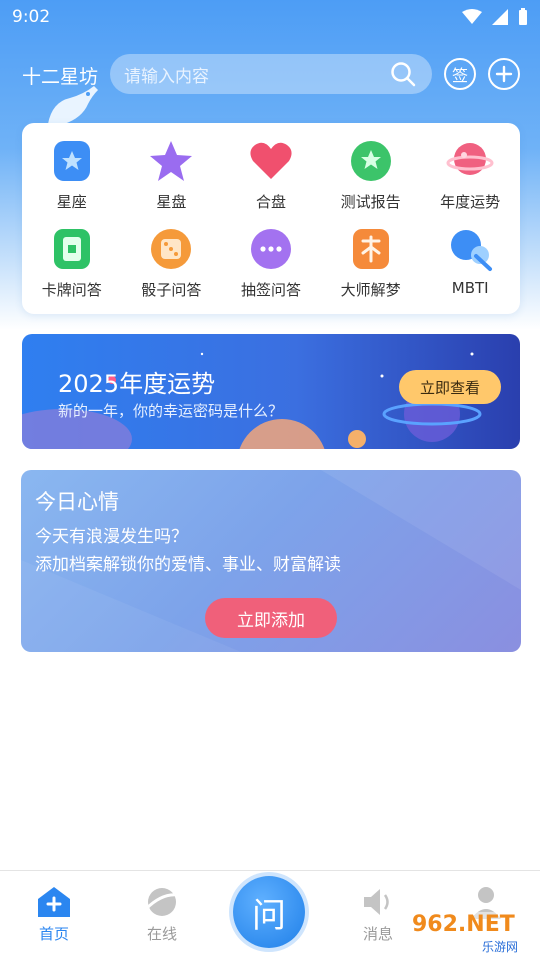  I want to click on mood-description: 添加档案解锁你的爱情、事业、财富解读, so click(188, 565).